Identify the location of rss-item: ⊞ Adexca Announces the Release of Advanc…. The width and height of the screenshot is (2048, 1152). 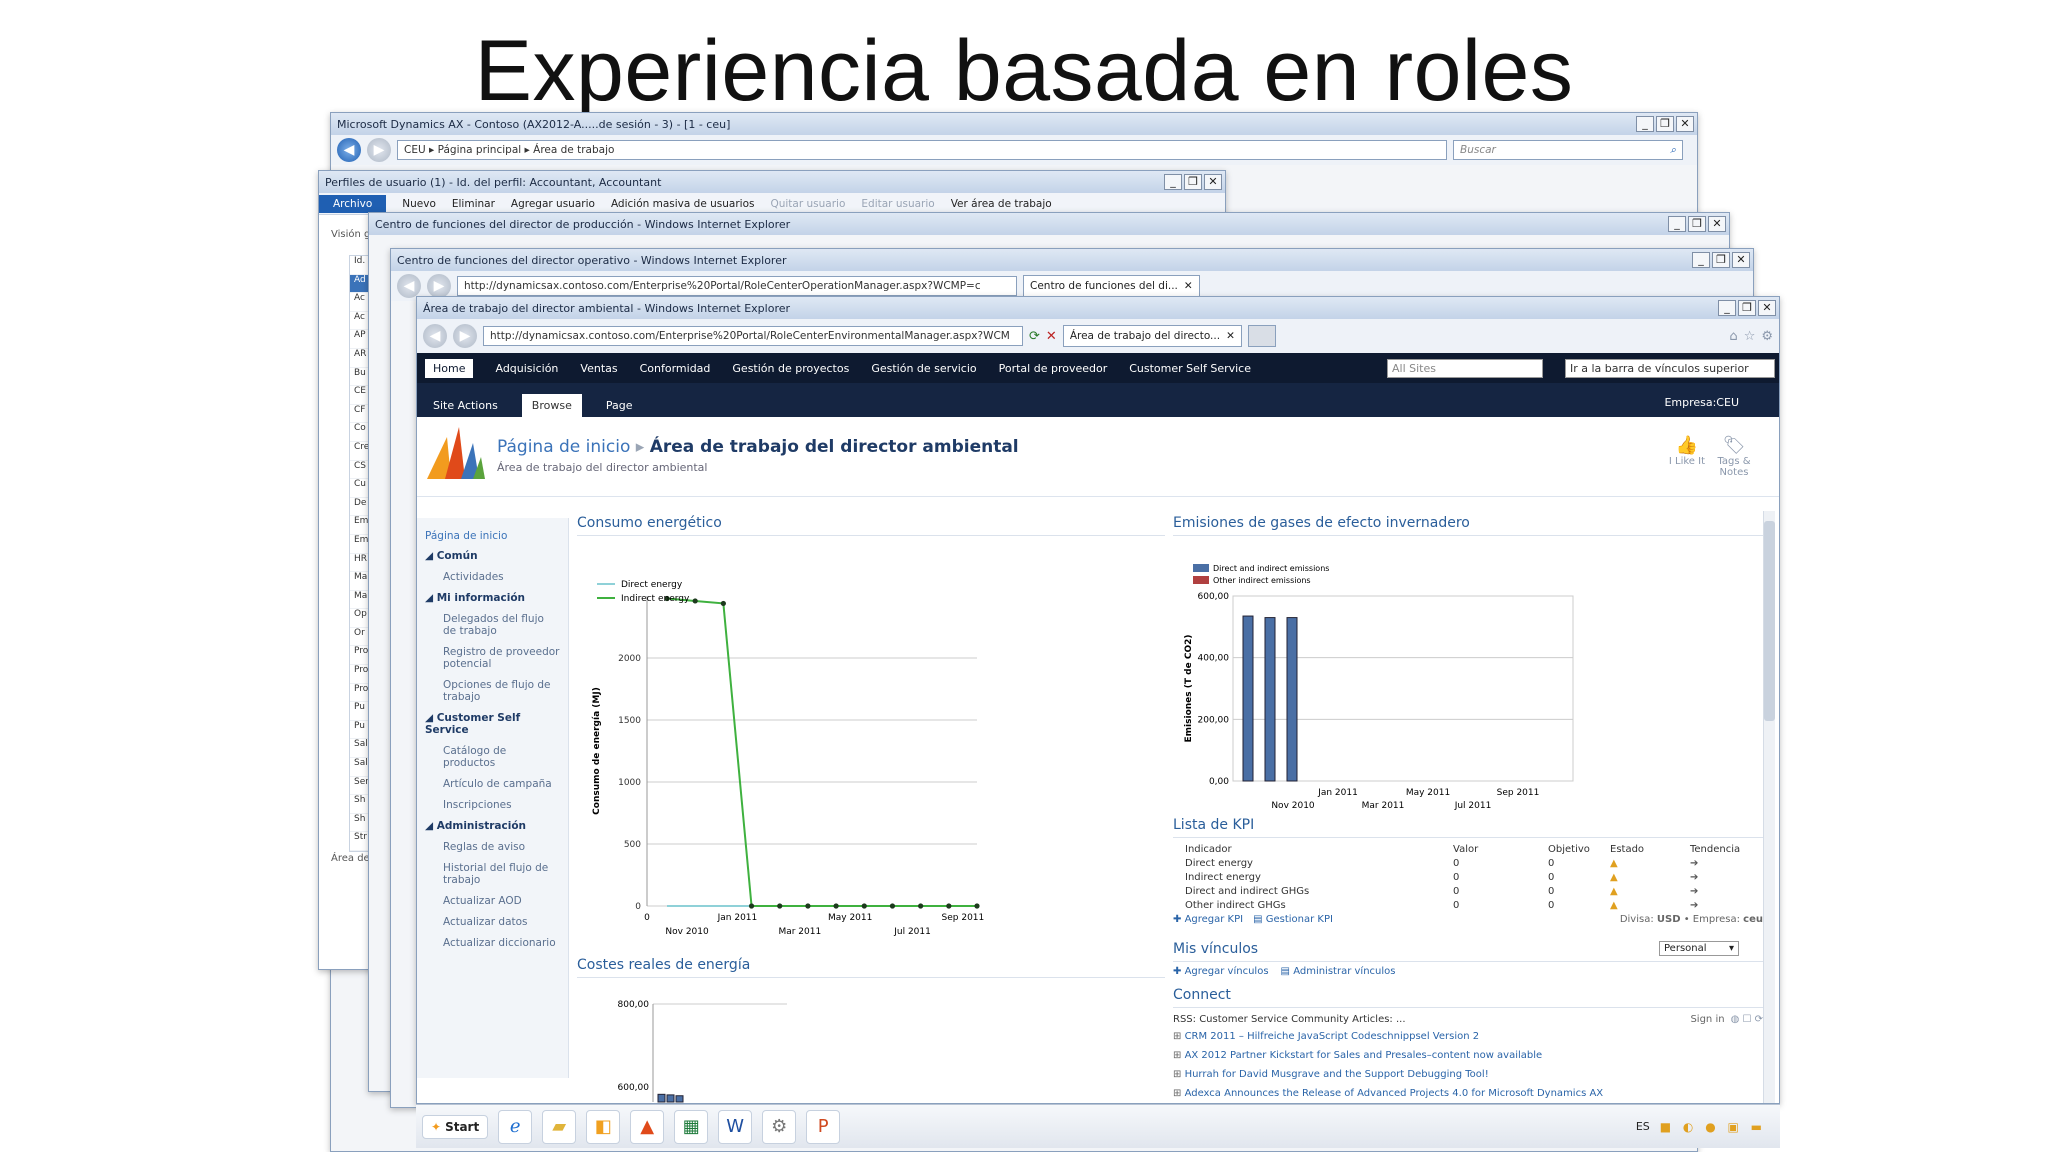
(1468, 1095).